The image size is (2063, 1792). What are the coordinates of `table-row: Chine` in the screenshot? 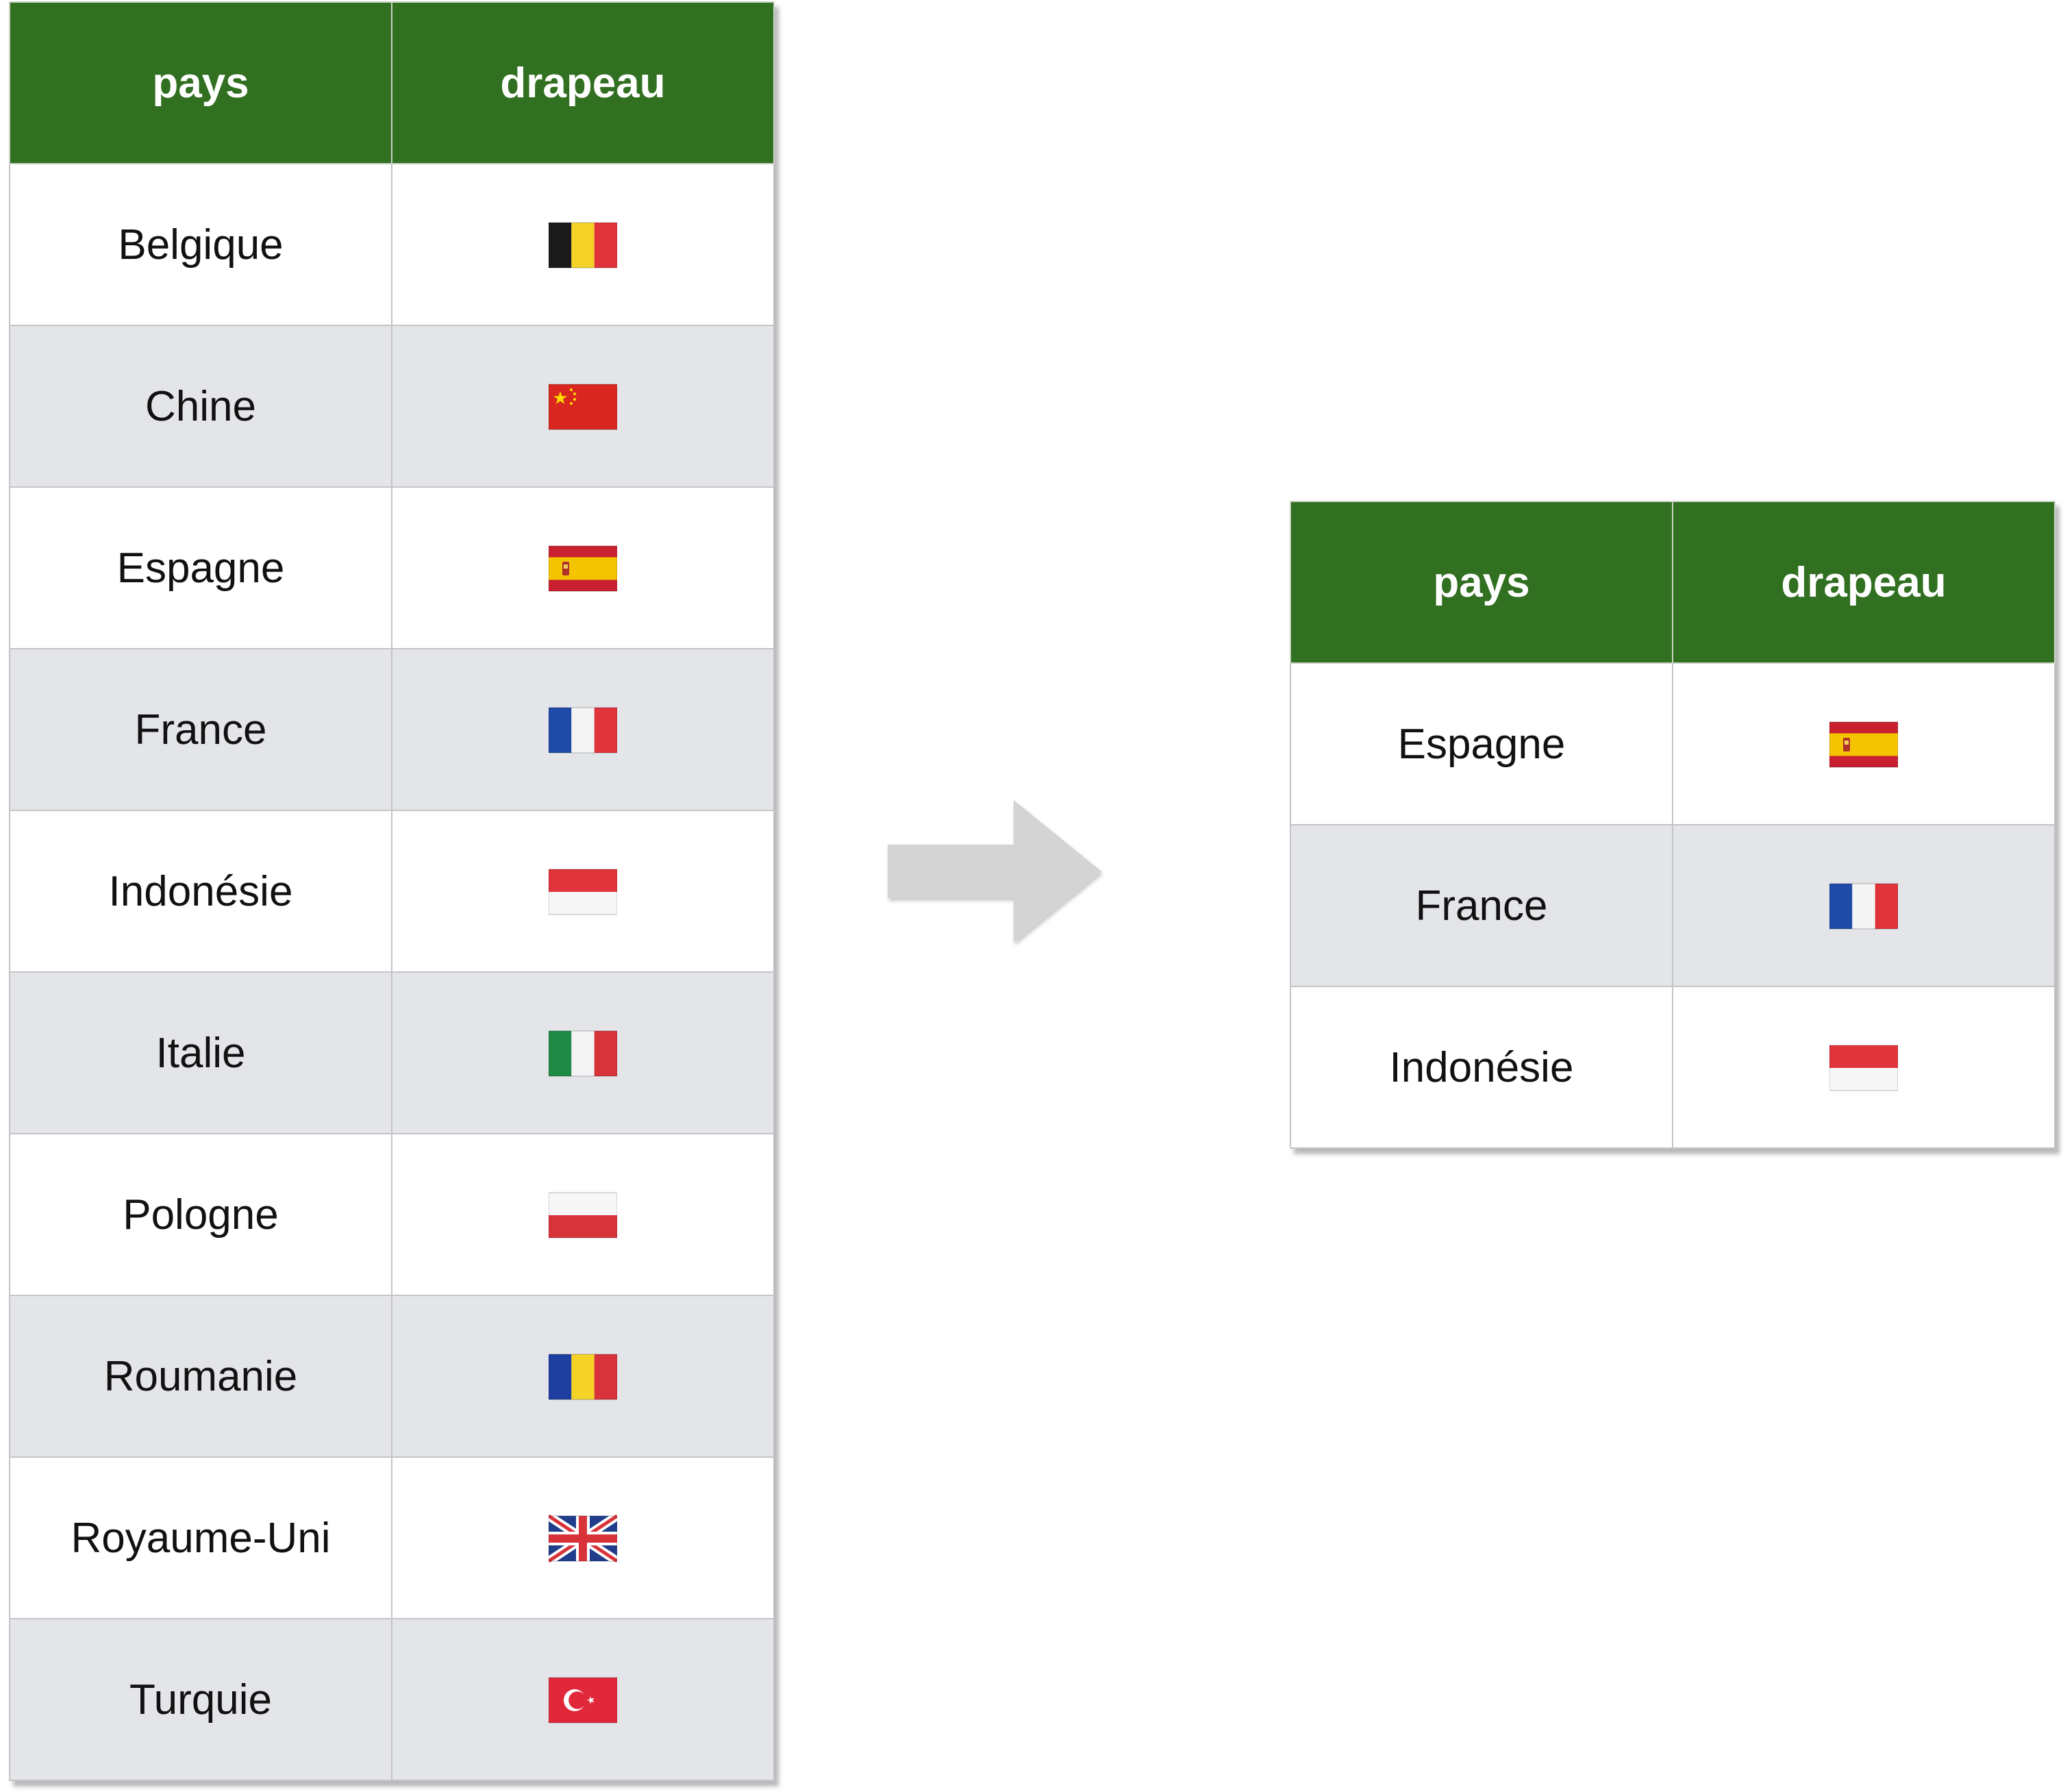 It's located at (392, 406).